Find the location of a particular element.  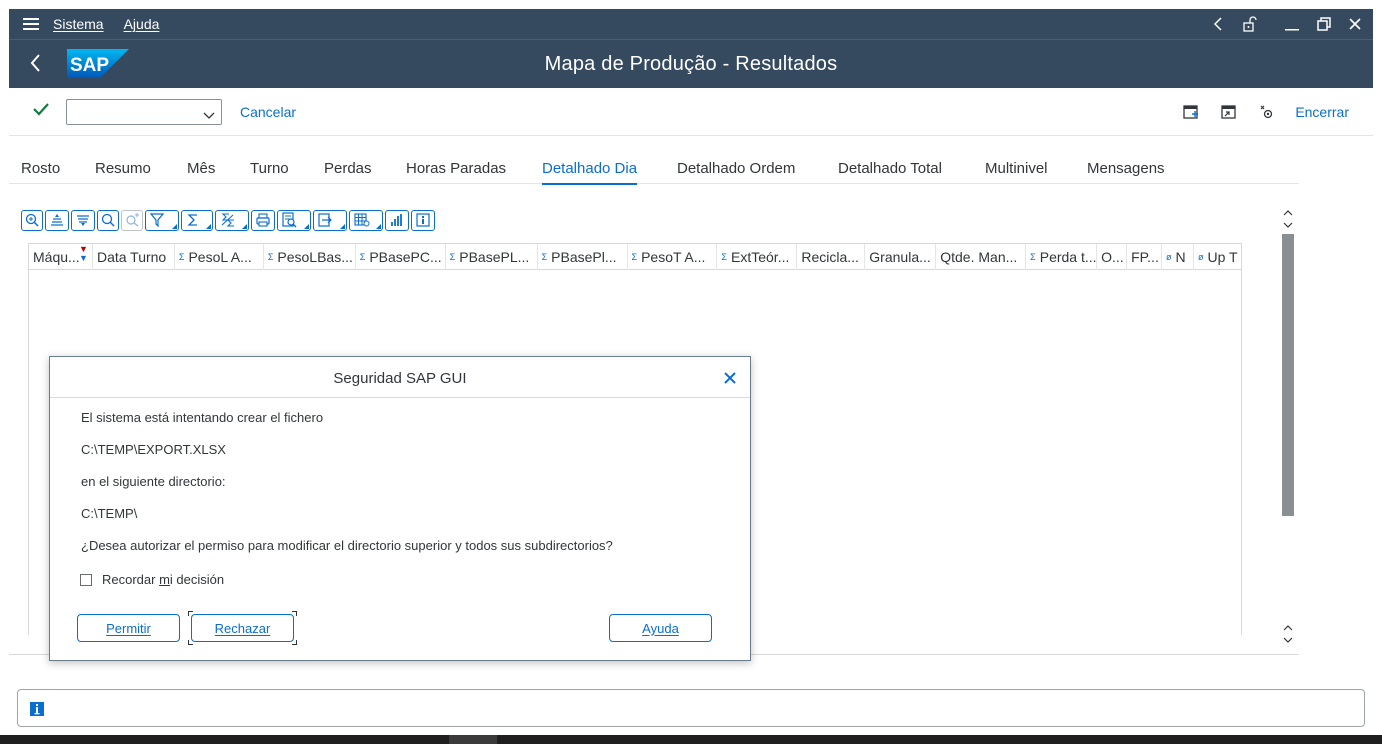

menu-bar: Sistema Ajuda is located at coordinates (691, 24).